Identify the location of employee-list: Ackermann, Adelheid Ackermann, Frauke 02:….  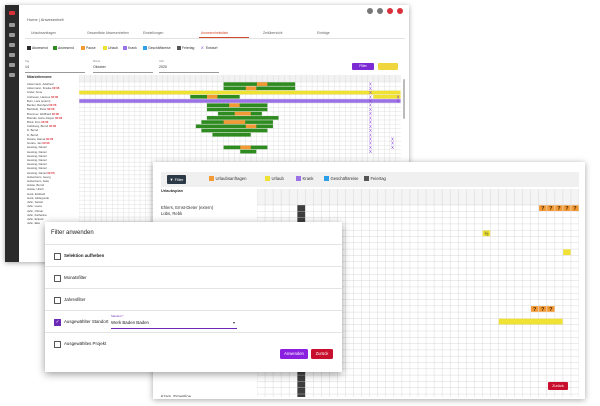
(53, 153).